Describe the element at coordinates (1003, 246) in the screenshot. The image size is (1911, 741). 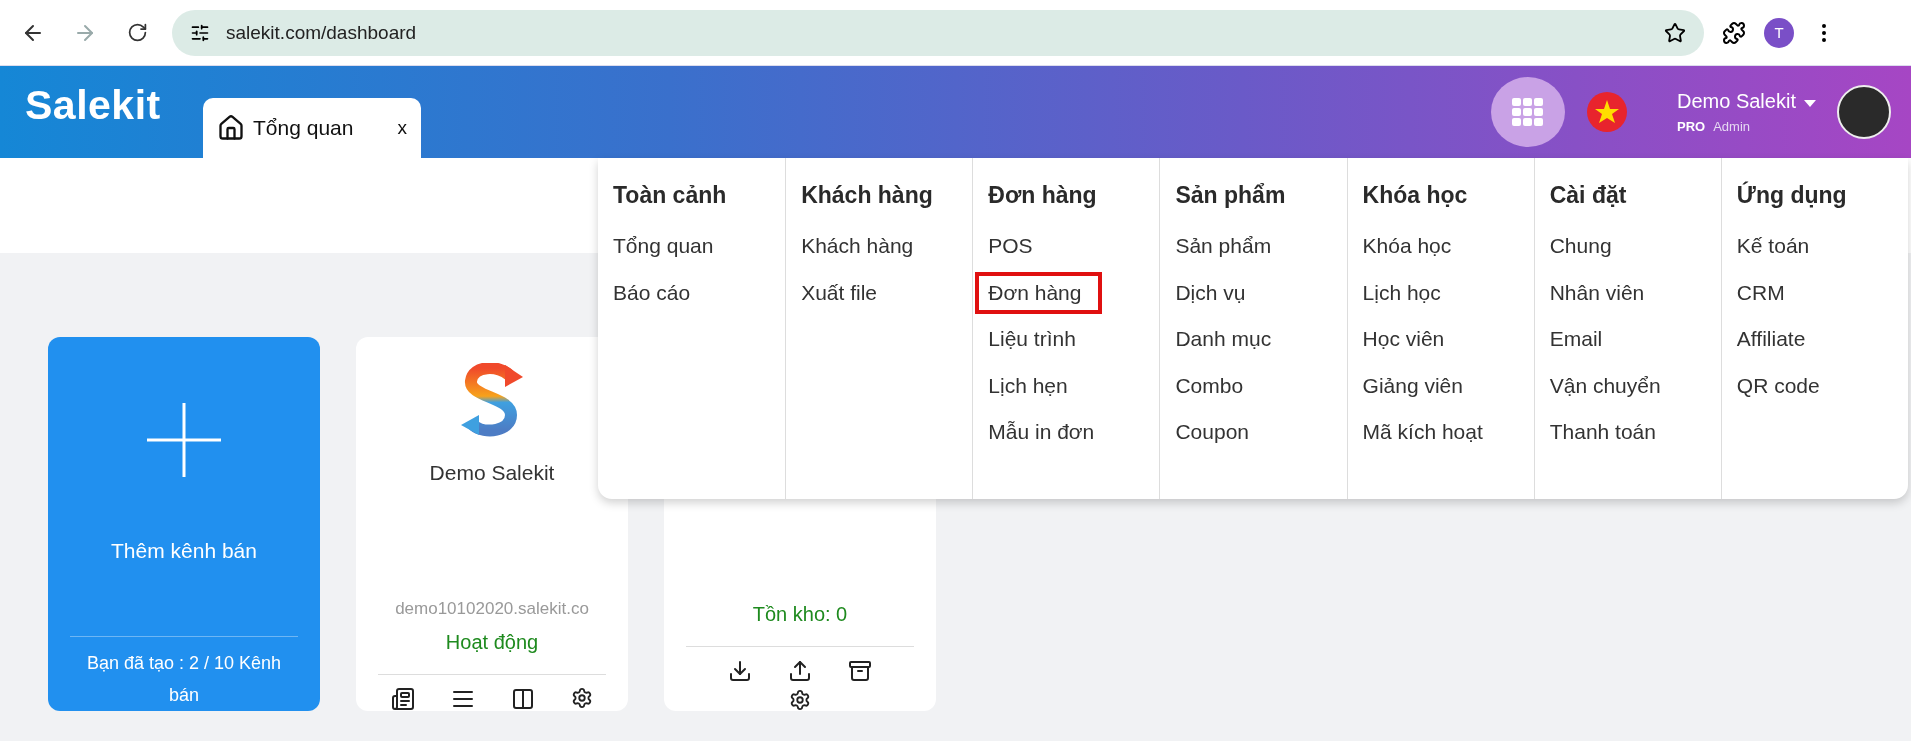
I see `menu-item: POS` at that location.